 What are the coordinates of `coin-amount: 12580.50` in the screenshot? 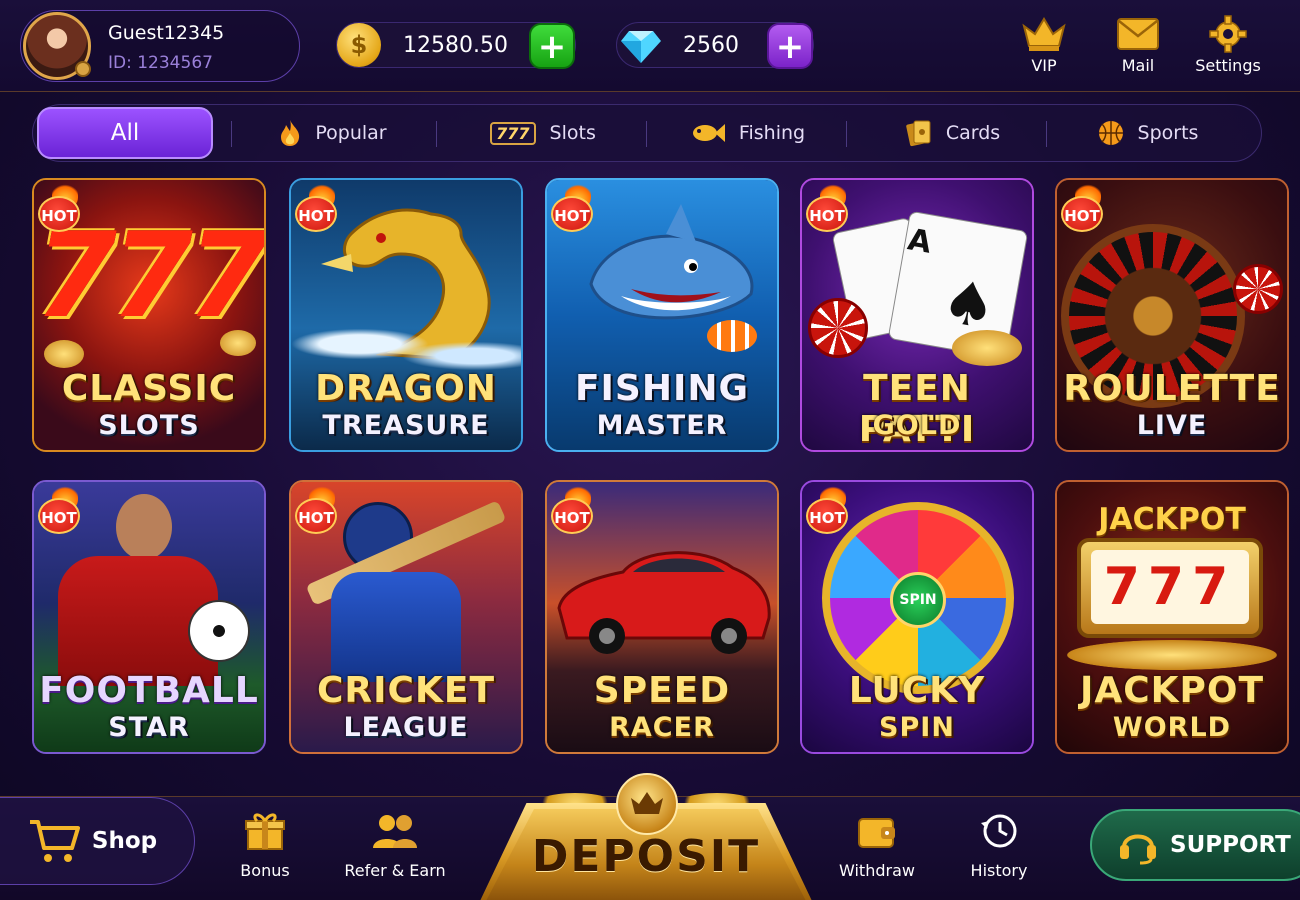 It's located at (455, 45).